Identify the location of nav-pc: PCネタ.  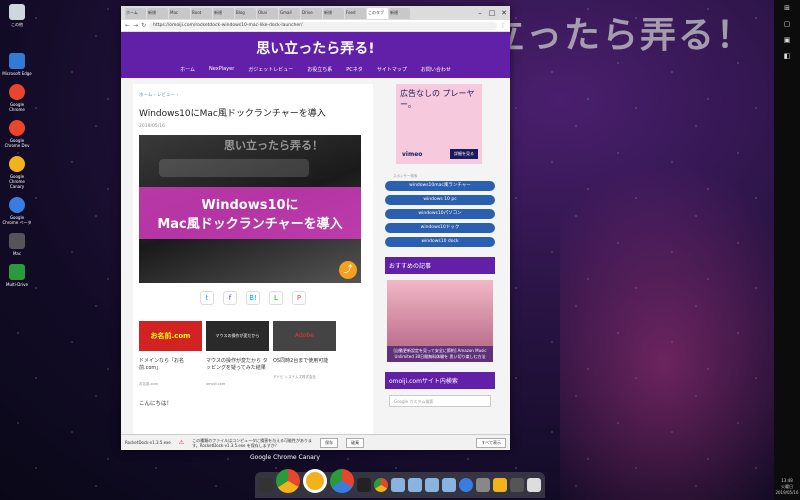
(354, 69).